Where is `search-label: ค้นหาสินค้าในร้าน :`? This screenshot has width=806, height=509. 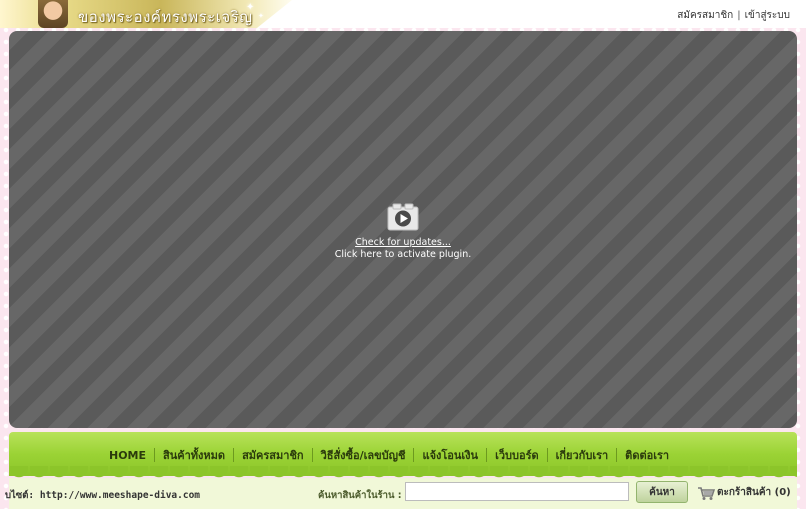
search-label: ค้นหาสินค้าในร้าน : is located at coordinates (360, 495).